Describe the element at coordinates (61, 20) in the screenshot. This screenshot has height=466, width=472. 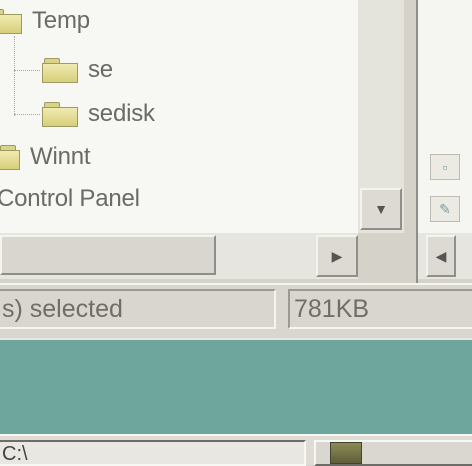
I see `tree-item-label: Temp` at that location.